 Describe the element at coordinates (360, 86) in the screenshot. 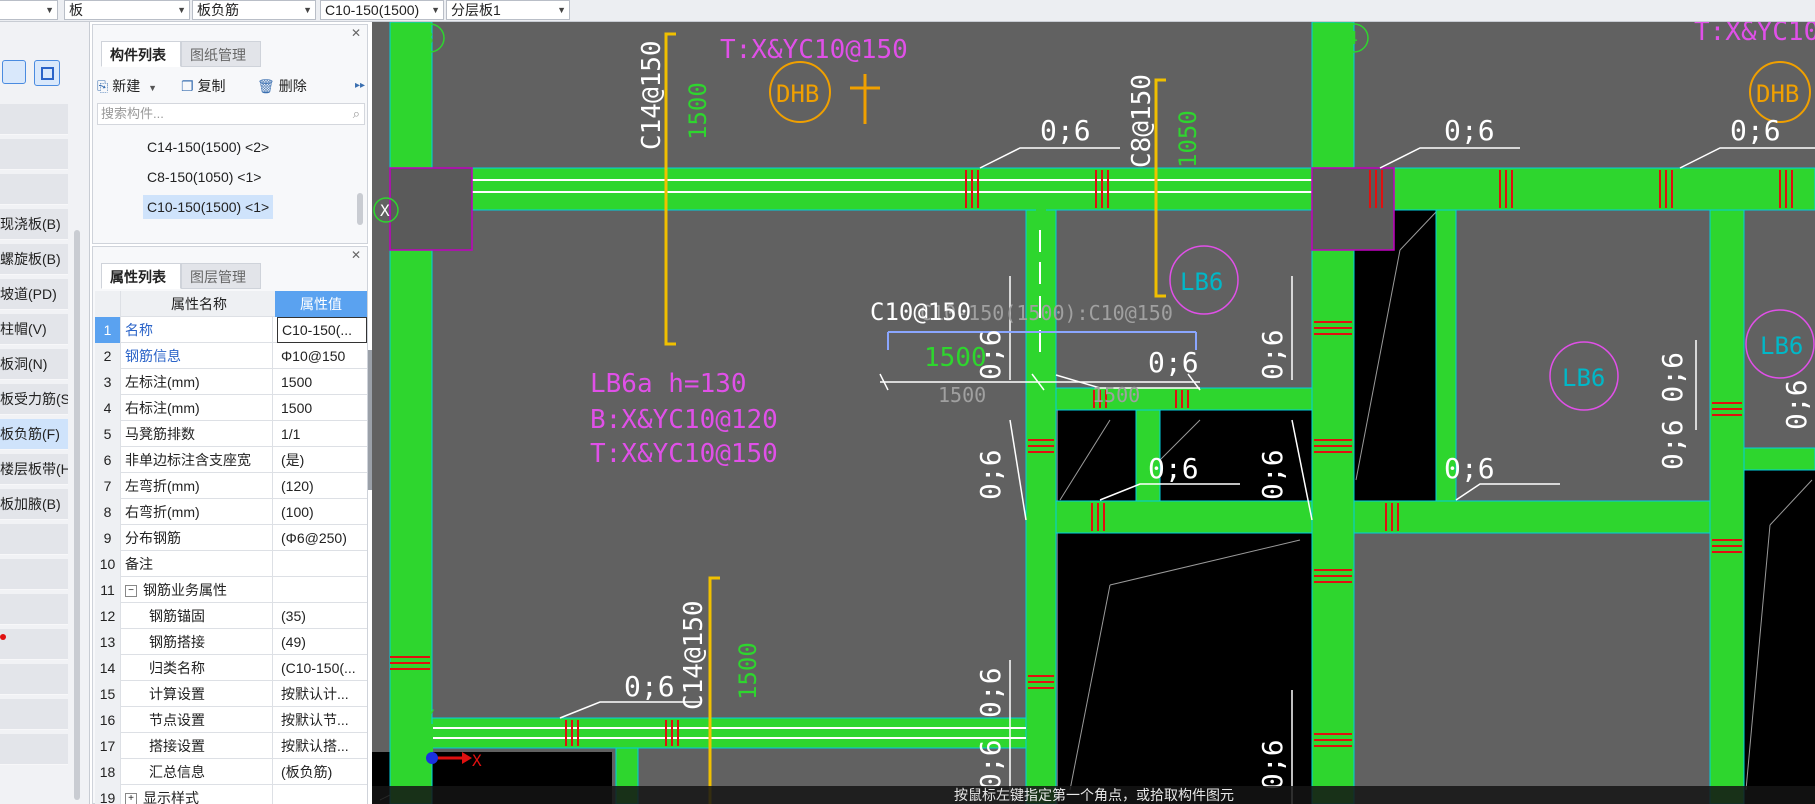

I see `more-icon: ▸▸` at that location.